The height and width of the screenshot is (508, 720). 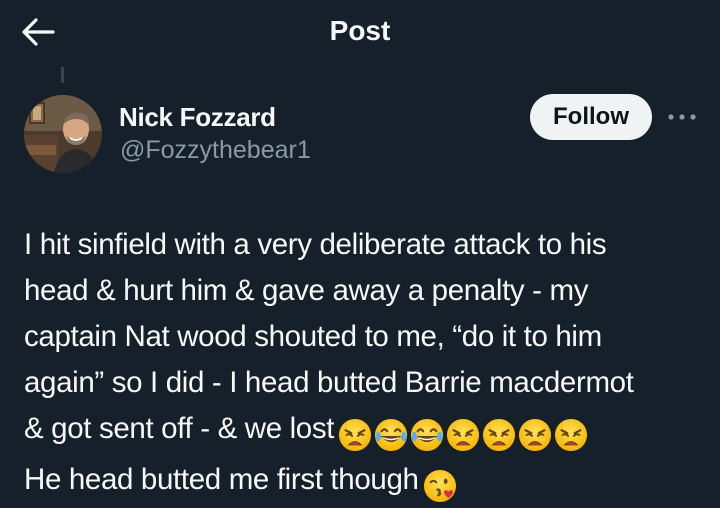 I want to click on top-bar: Post, so click(x=360, y=32).